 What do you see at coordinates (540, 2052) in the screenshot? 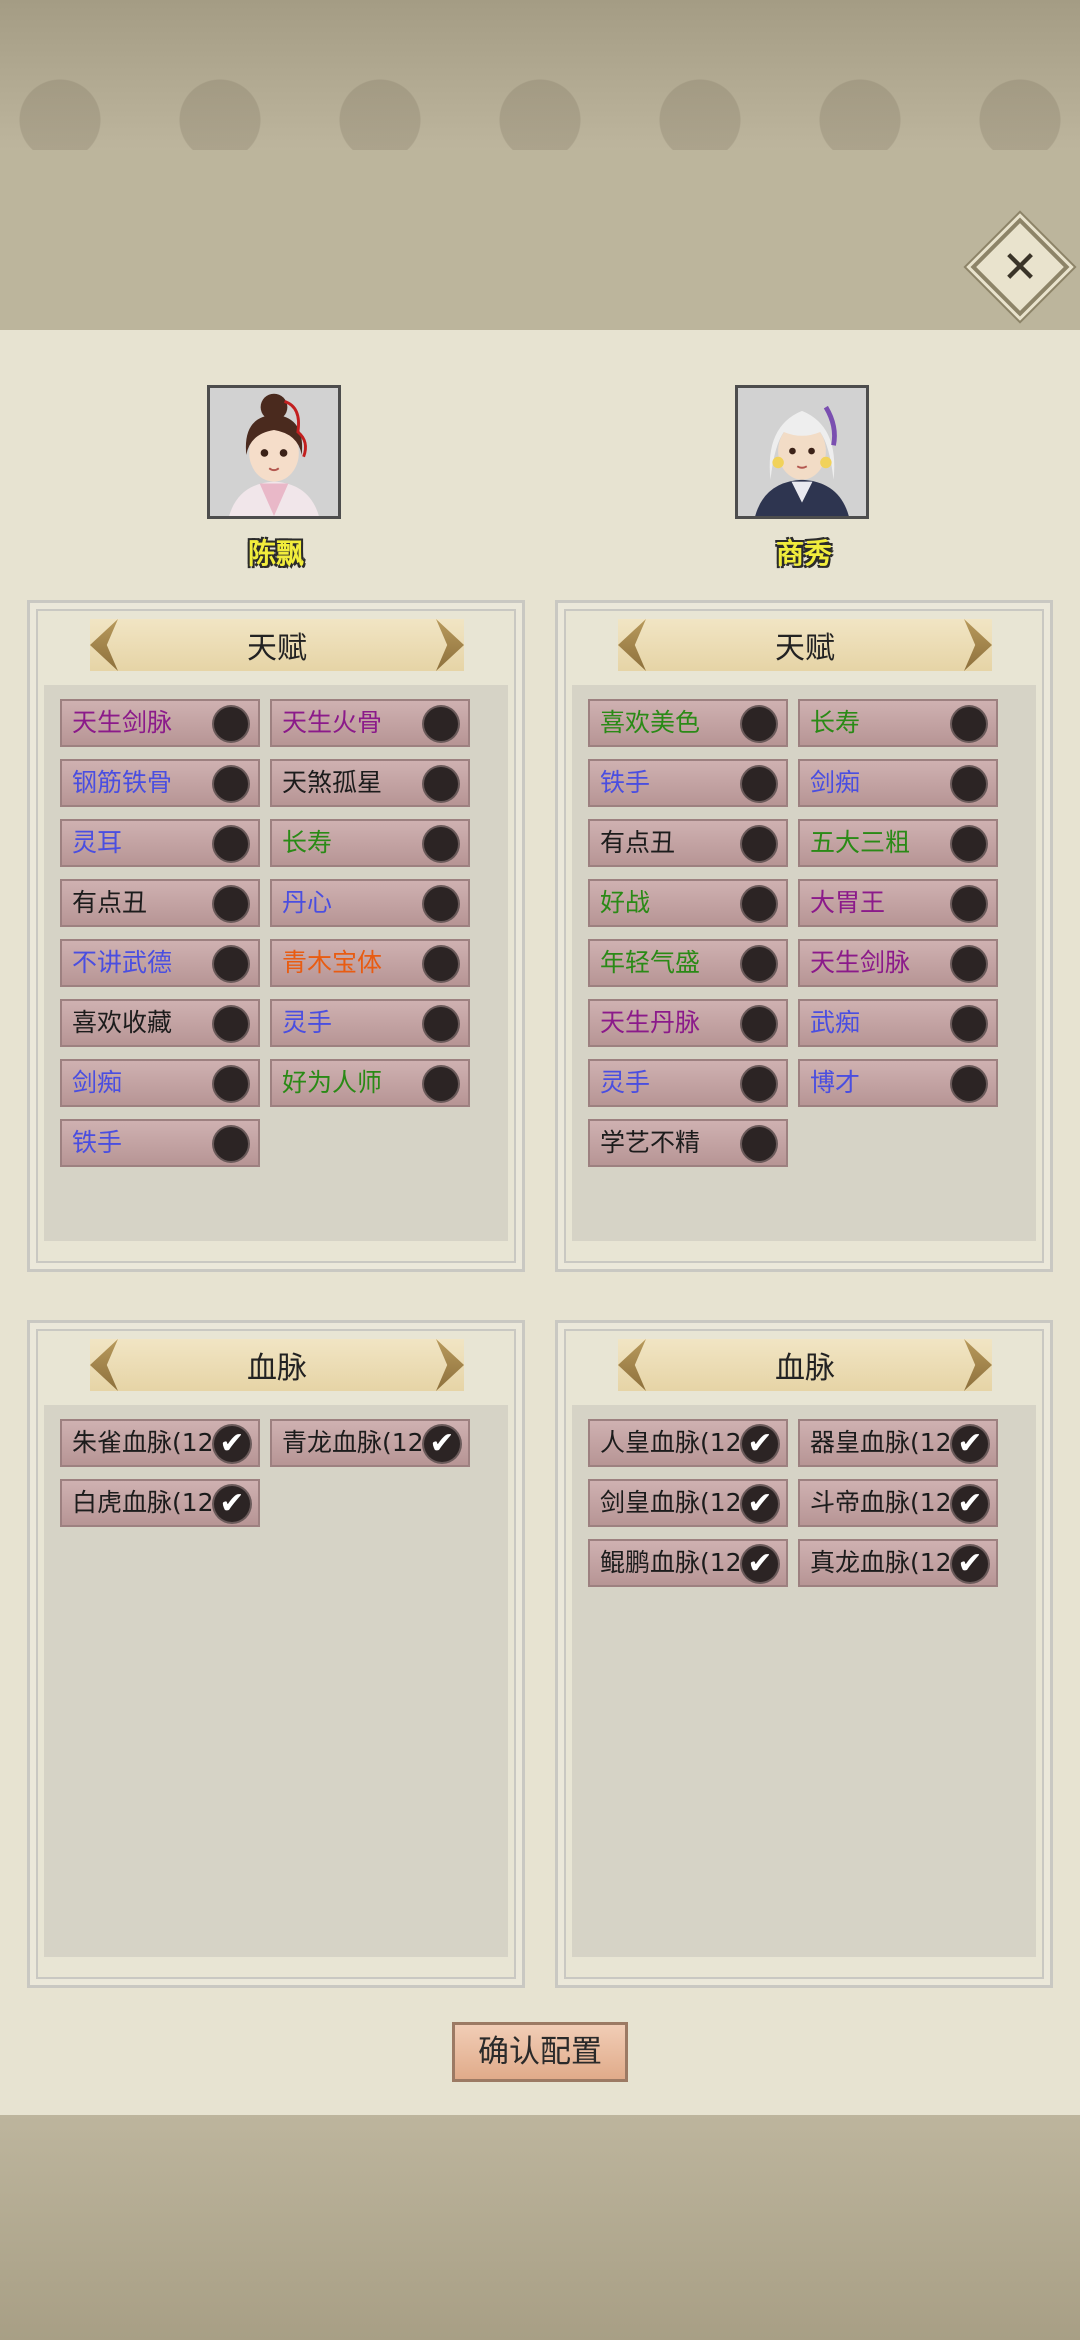
I see `confirm-config-button: 确认配置` at bounding box center [540, 2052].